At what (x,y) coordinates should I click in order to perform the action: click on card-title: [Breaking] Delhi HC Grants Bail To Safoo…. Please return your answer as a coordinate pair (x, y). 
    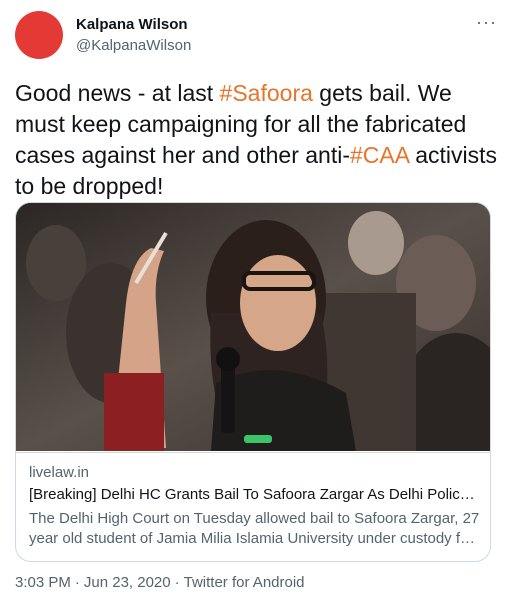
    Looking at the image, I should click on (254, 494).